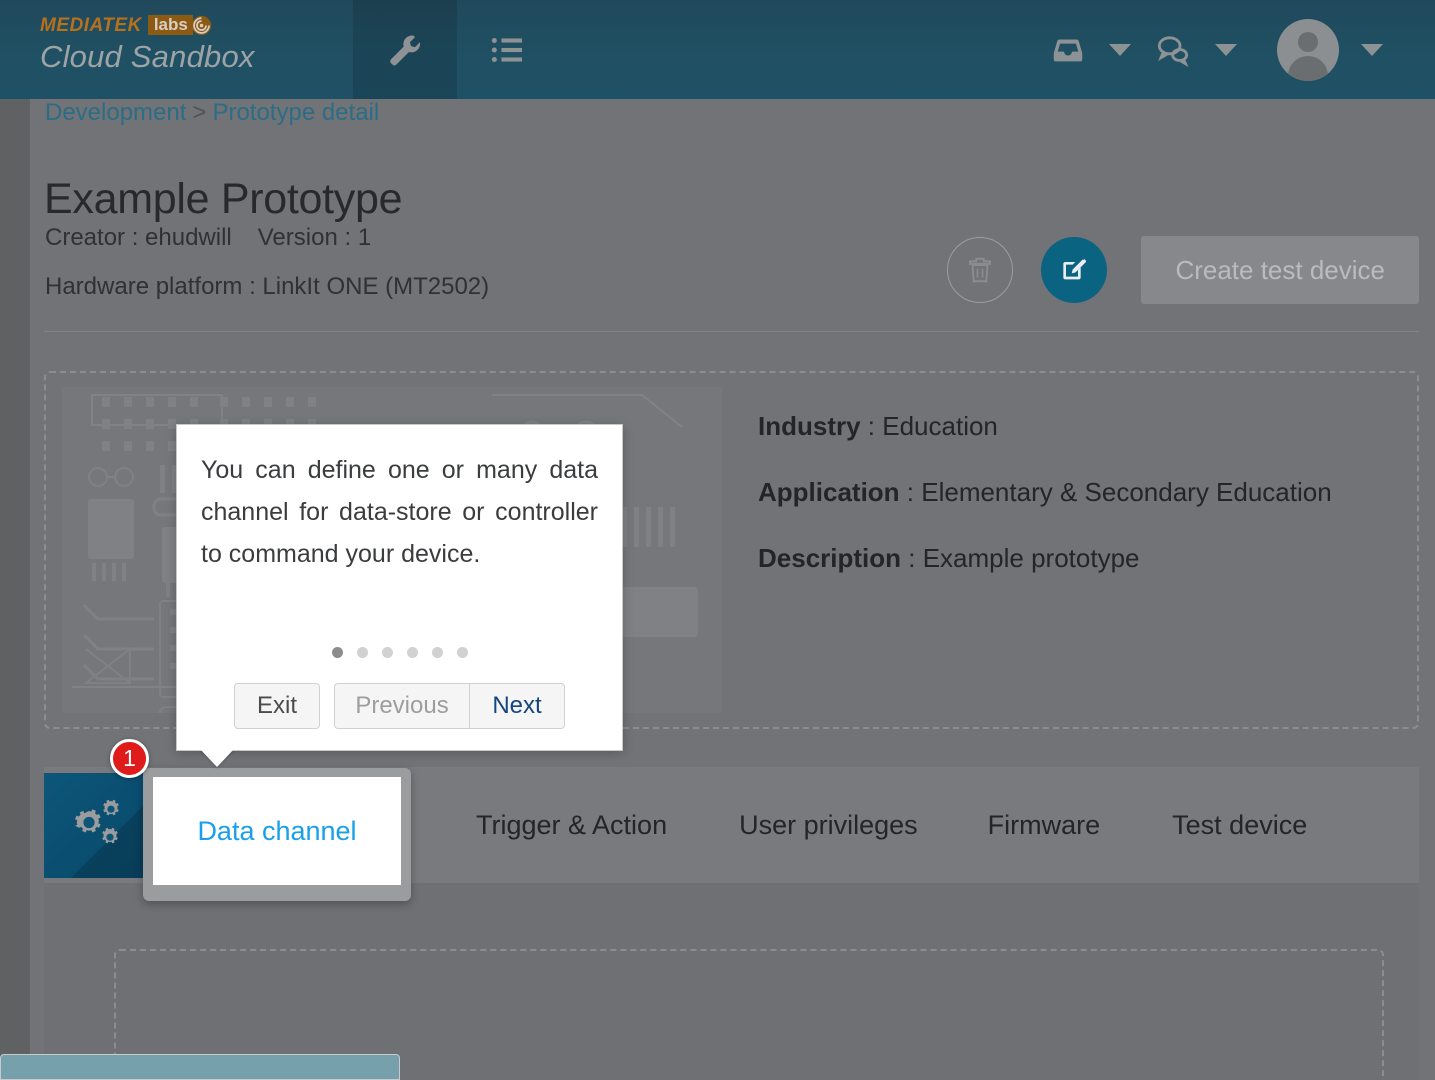  What do you see at coordinates (829, 492) in the screenshot?
I see `application-label: Application` at bounding box center [829, 492].